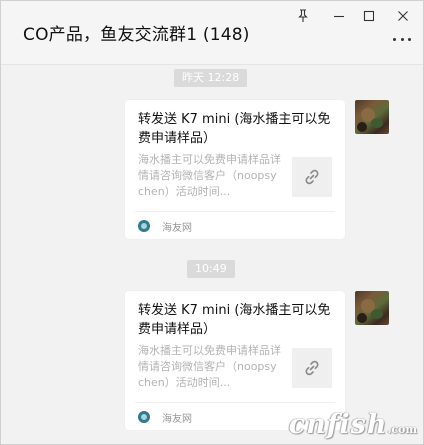  I want to click on watermark-text: cnfish, so click(338, 424).